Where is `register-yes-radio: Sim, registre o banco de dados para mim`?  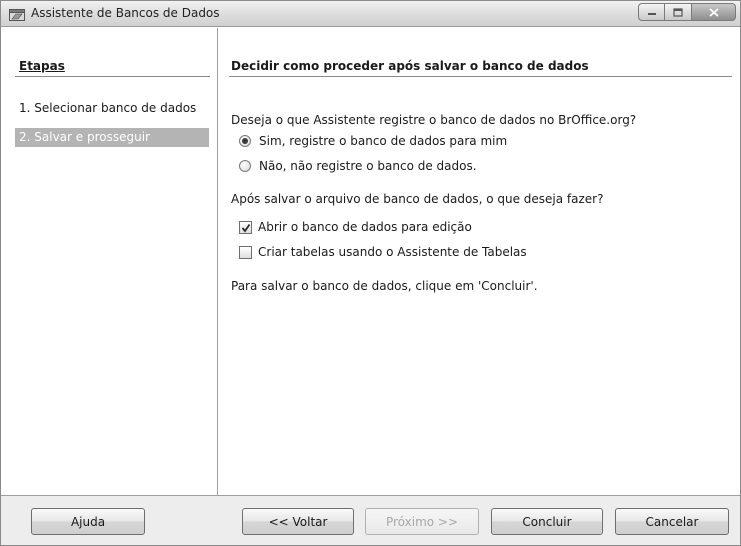 register-yes-radio: Sim, registre o banco de dados para mim is located at coordinates (373, 141).